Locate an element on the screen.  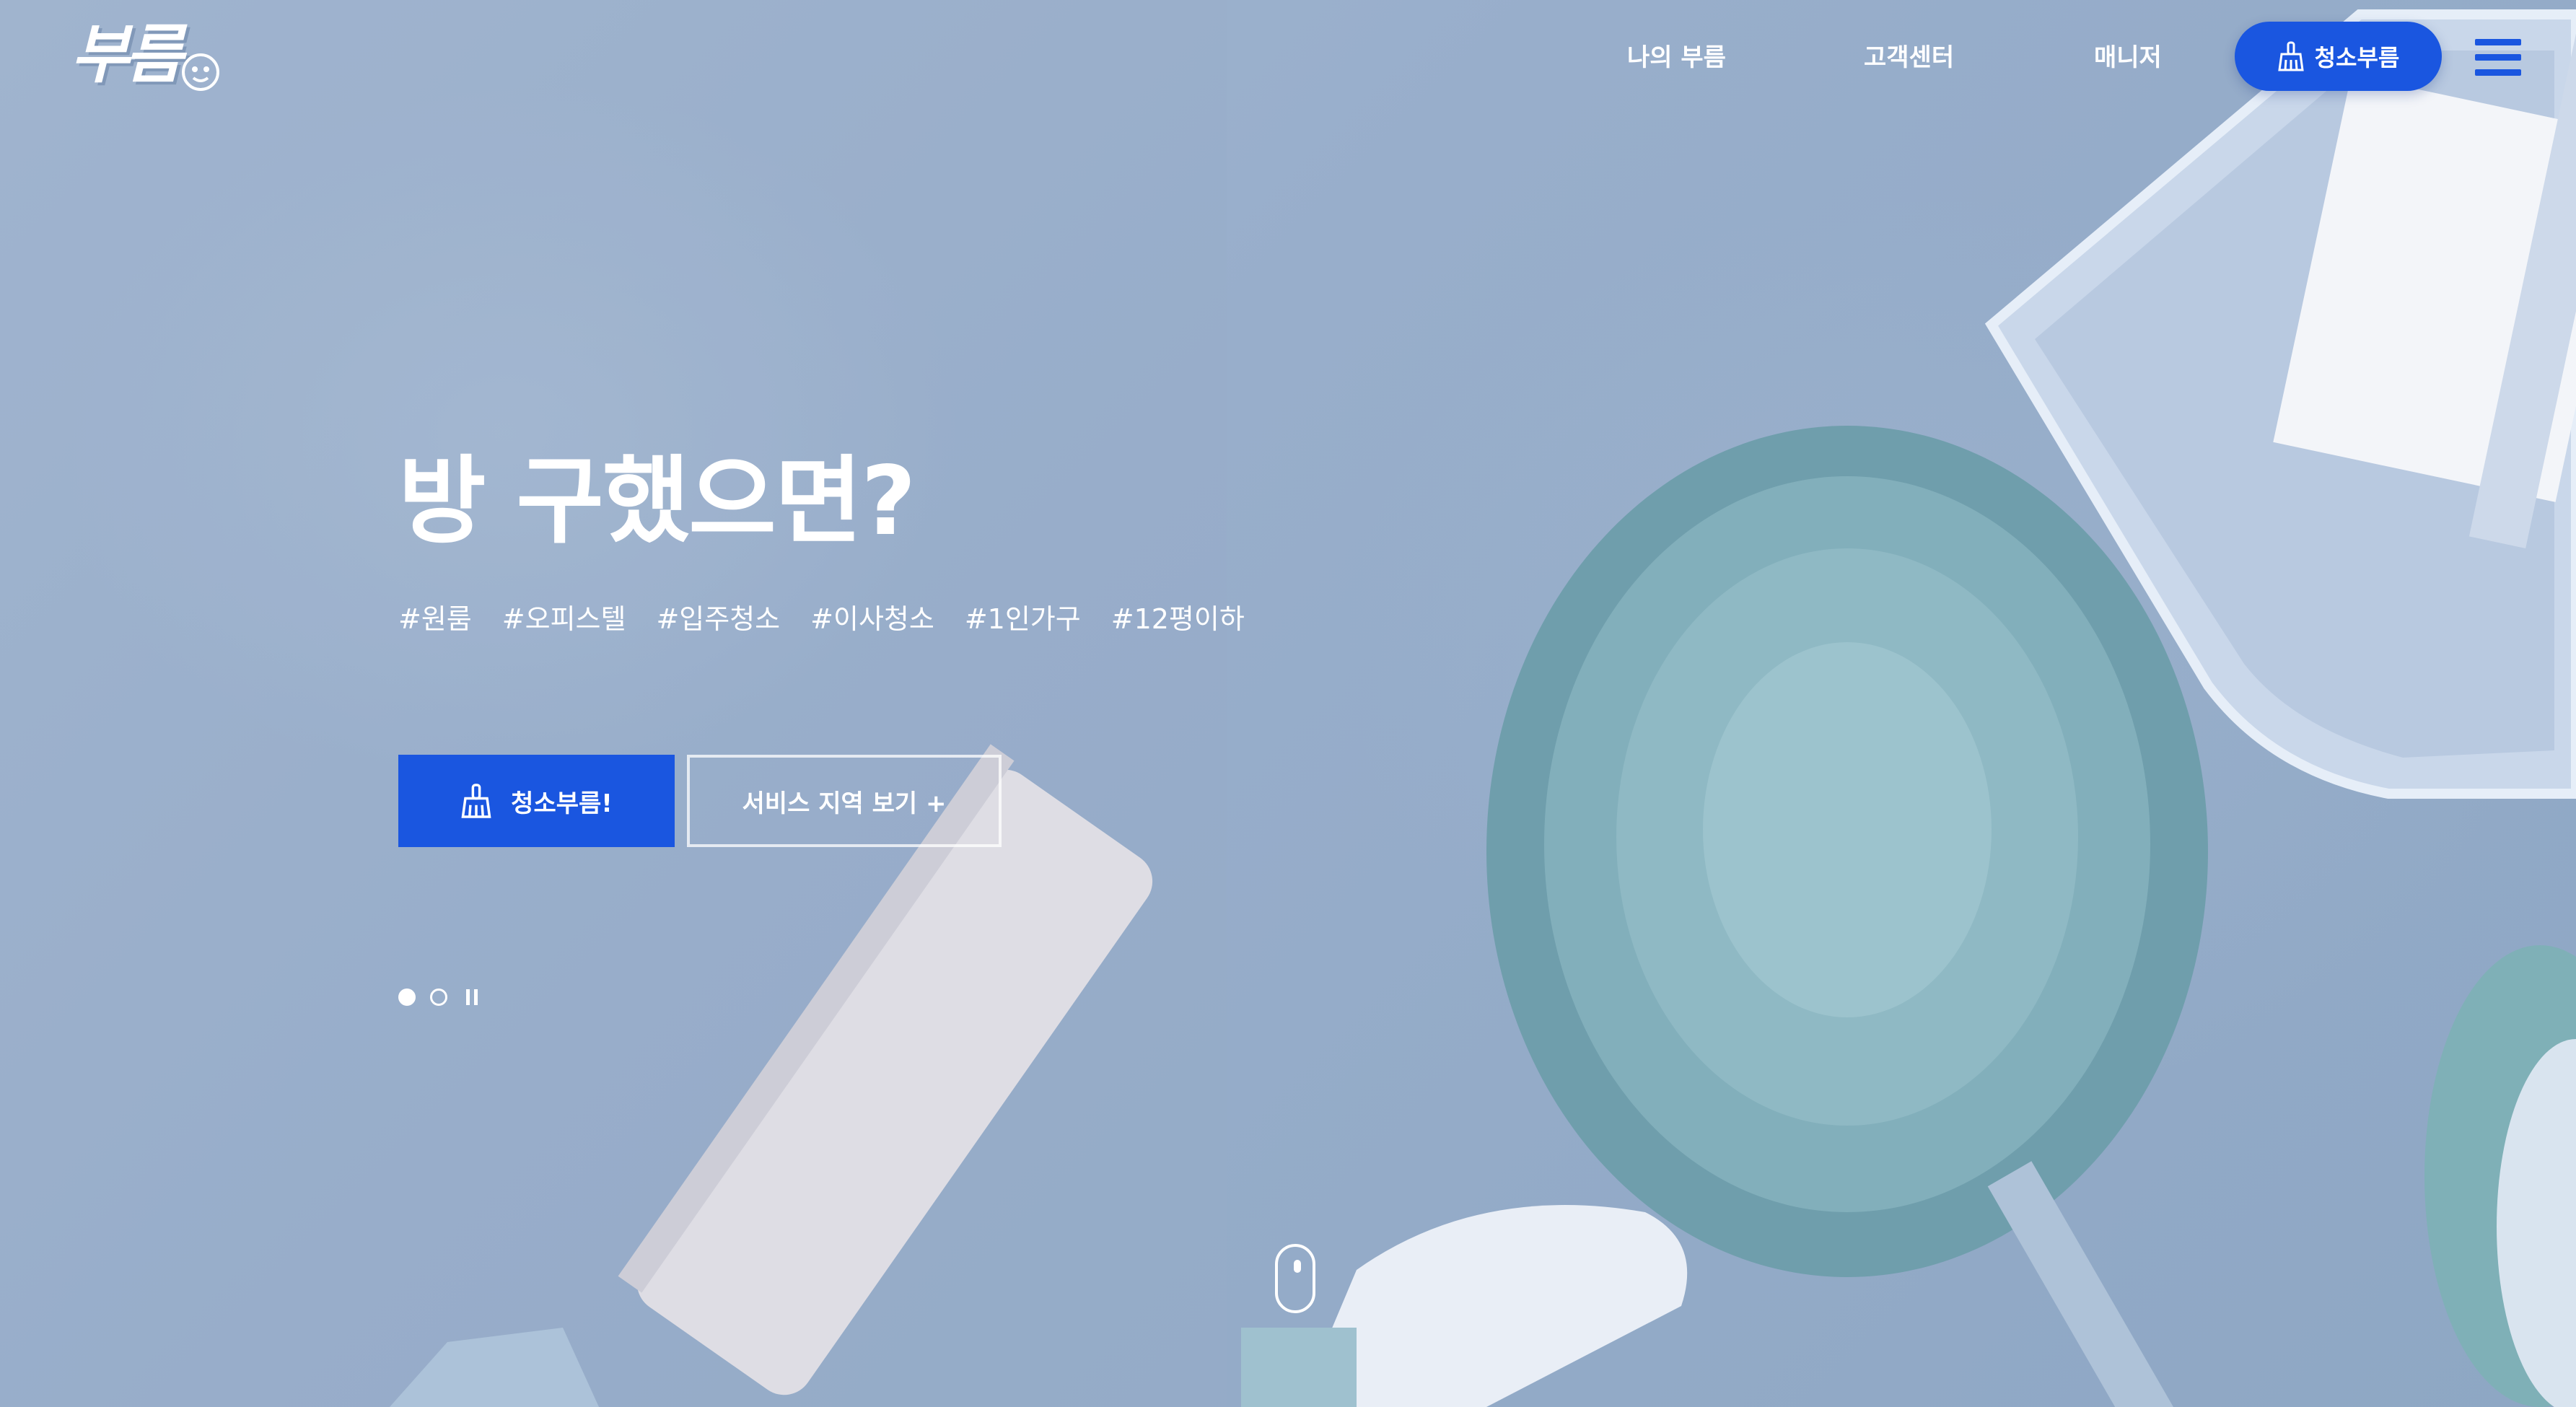
nav-customer-center: 고객센터 is located at coordinates (1909, 58).